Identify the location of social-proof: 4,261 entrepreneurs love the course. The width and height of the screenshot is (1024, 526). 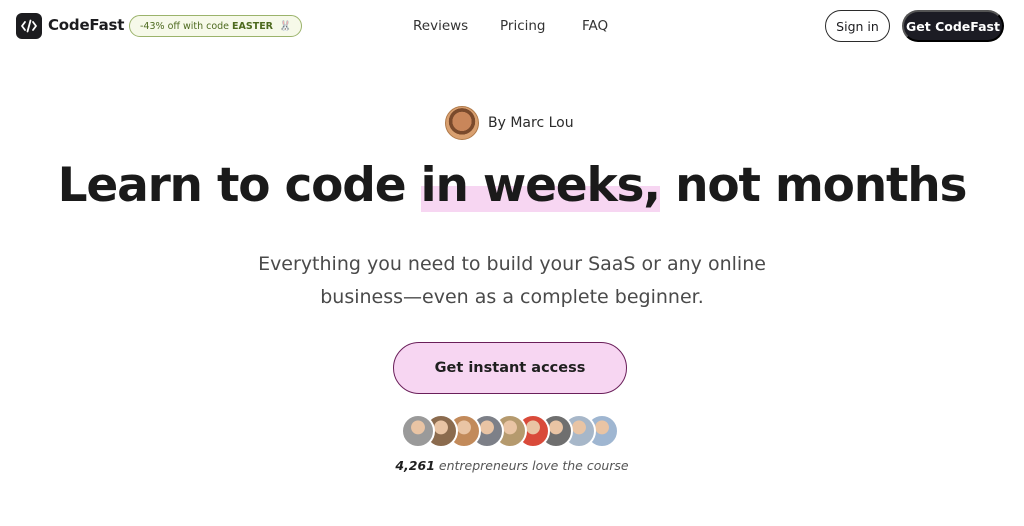
(512, 465).